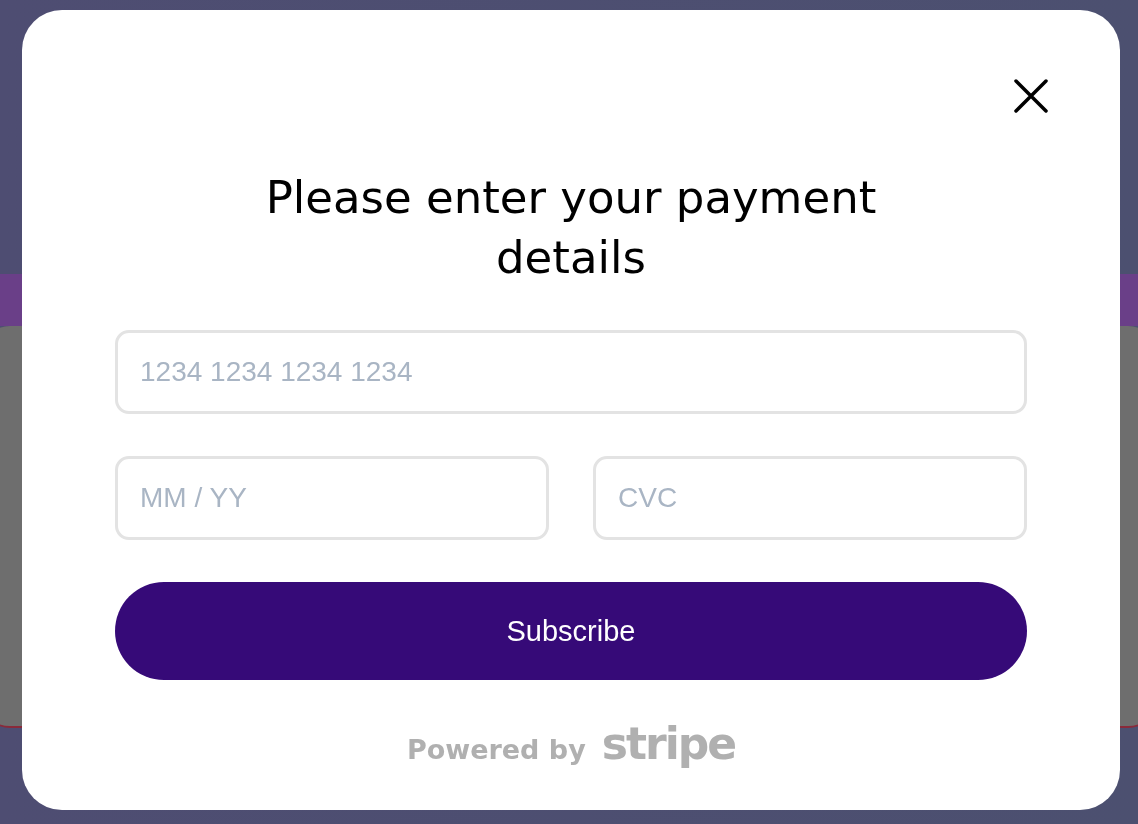  I want to click on close-icon, so click(1031, 96).